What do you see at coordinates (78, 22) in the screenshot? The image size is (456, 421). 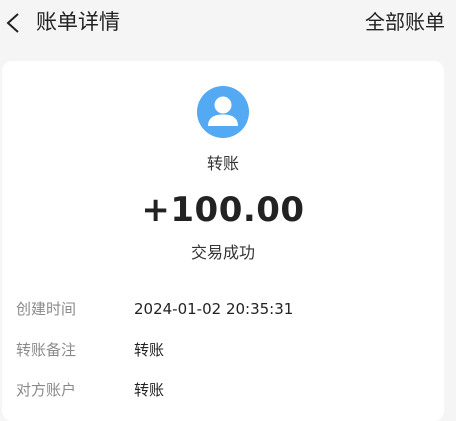 I see `page-title: 账单详情` at bounding box center [78, 22].